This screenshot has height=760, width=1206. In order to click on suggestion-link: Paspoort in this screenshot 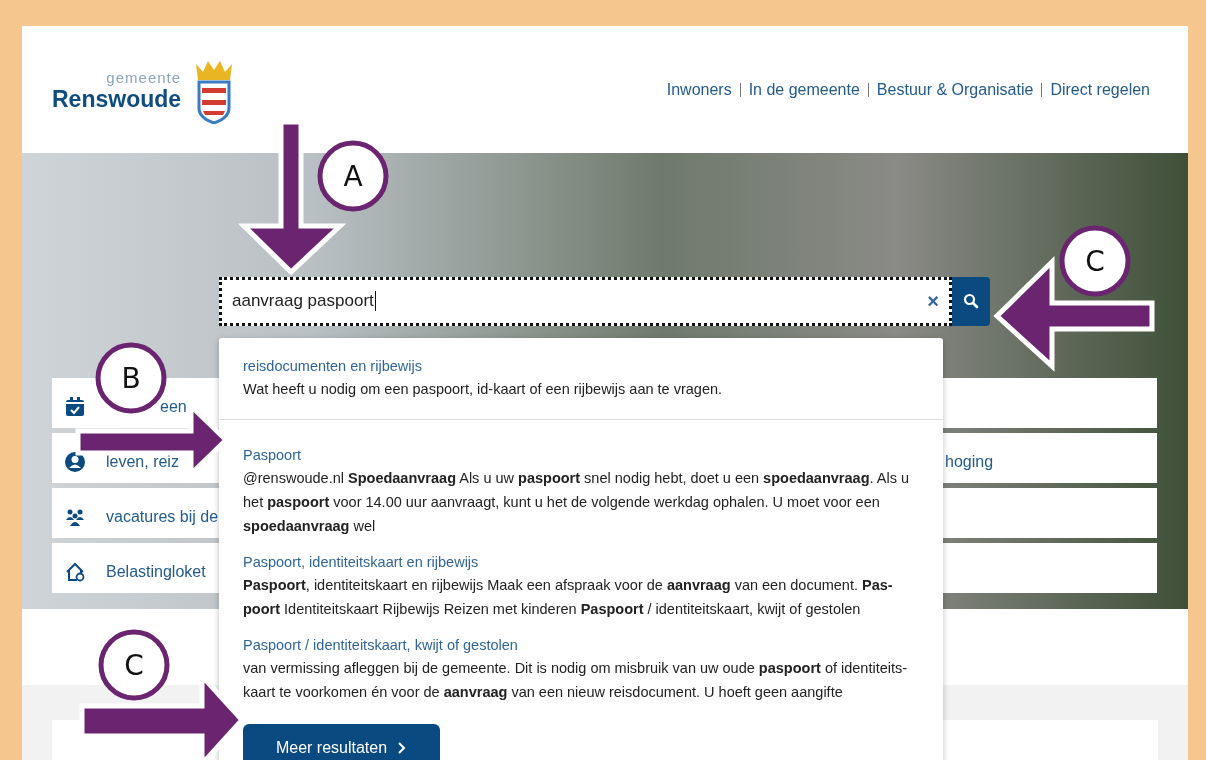, I will do `click(581, 455)`.